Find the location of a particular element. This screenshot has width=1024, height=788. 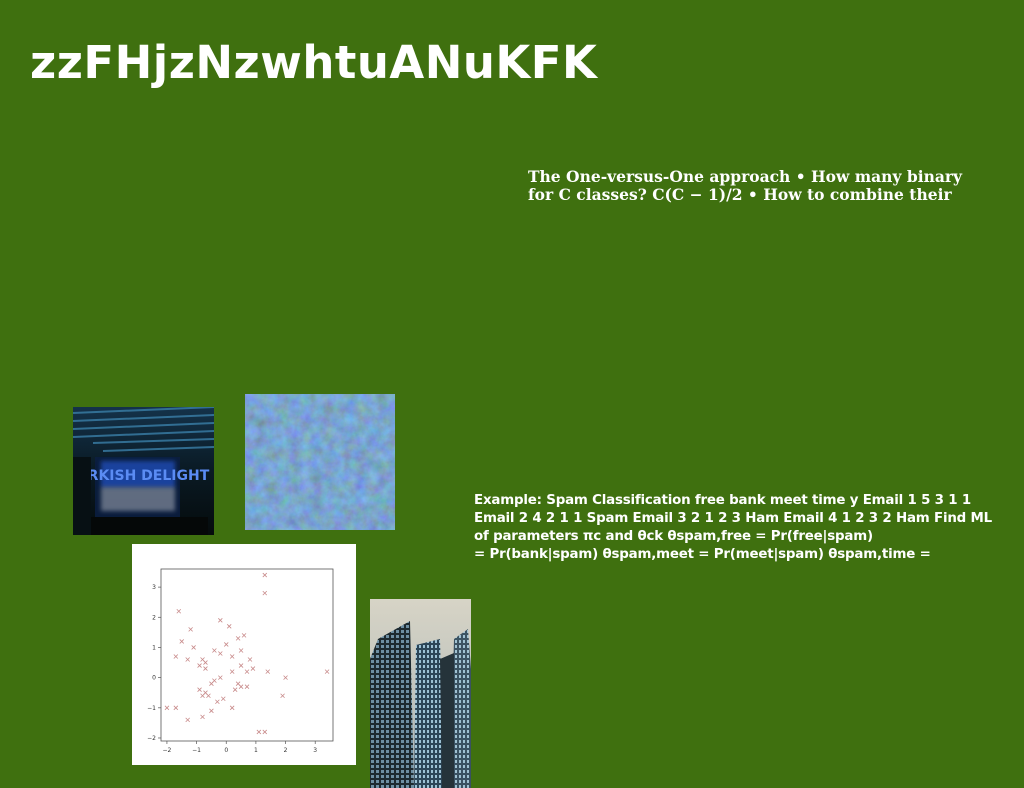

x-tick-label: 0 is located at coordinates (226, 750).